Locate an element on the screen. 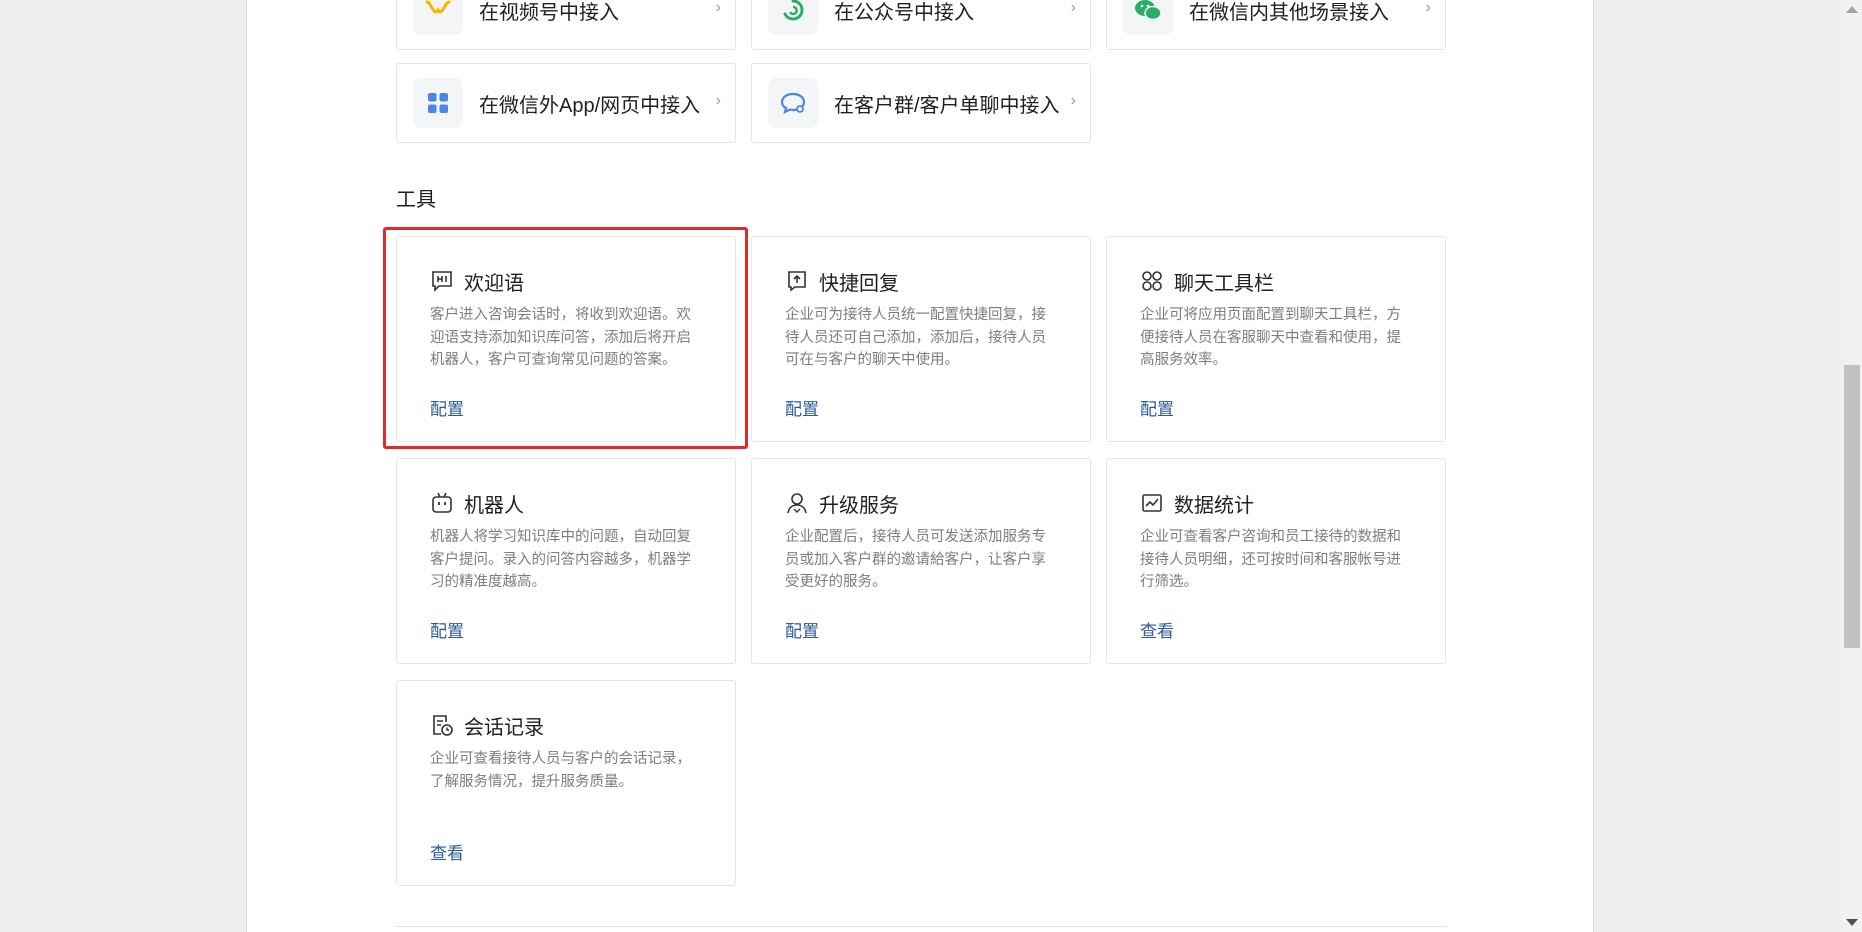  entry-label: 在客户群/客户单聊中接入 is located at coordinates (947, 105).